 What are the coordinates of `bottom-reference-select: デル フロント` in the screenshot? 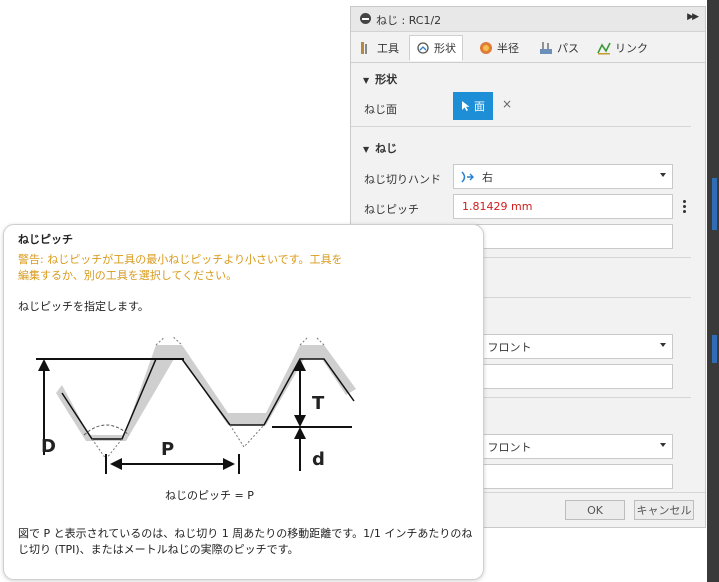 It's located at (563, 446).